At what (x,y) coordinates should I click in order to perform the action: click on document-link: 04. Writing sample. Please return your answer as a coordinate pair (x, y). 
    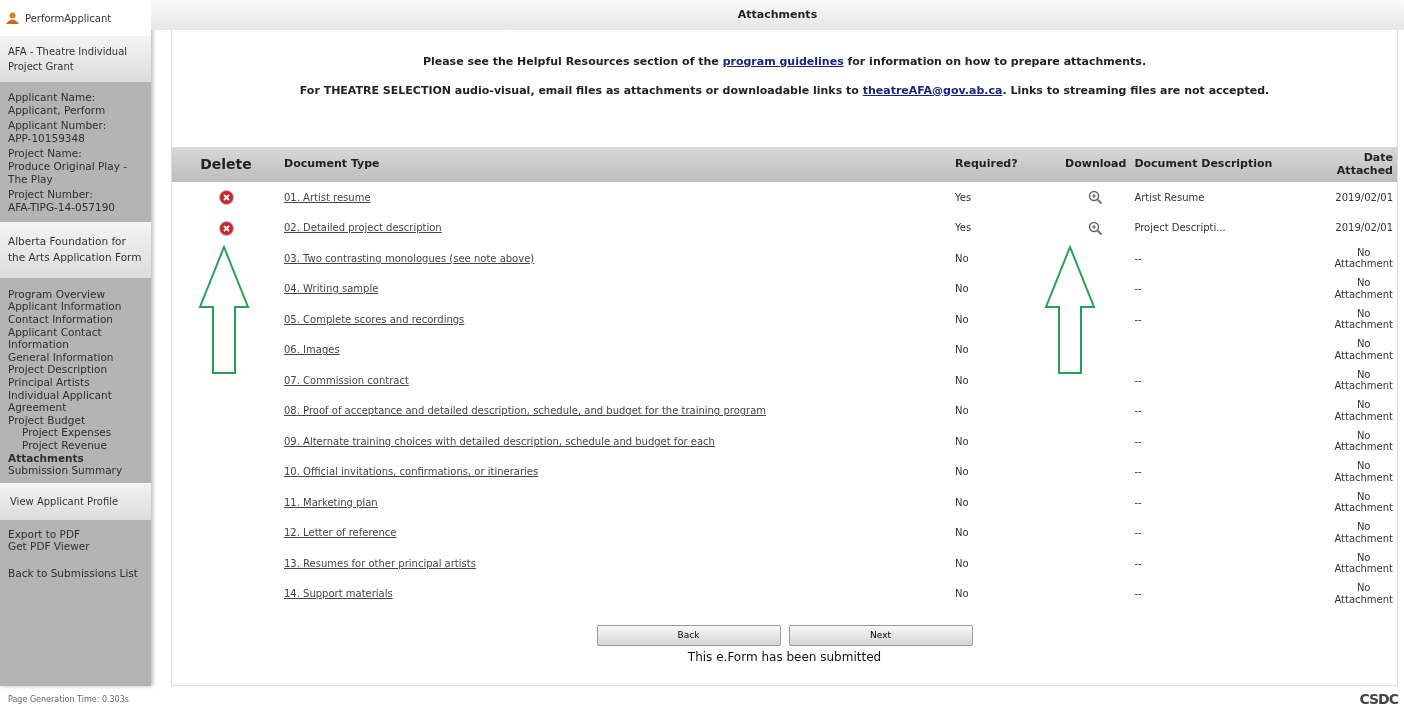
    Looking at the image, I should click on (331, 289).